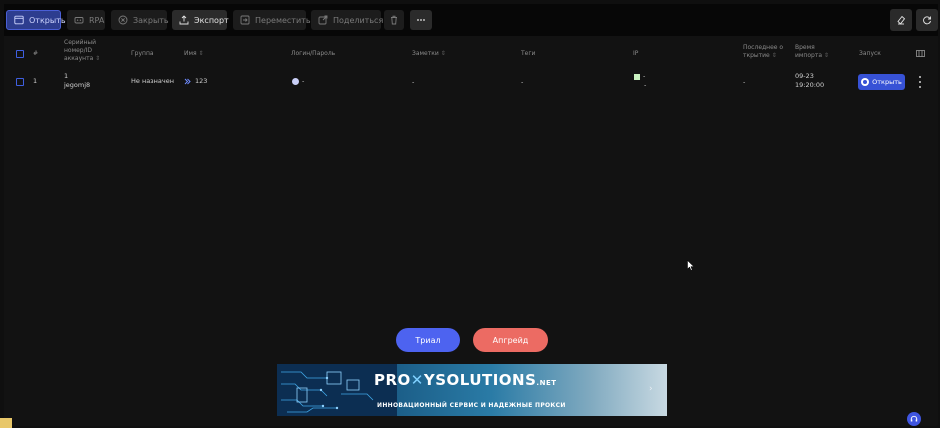  I want to click on select-all-checkbox, so click(20, 54).